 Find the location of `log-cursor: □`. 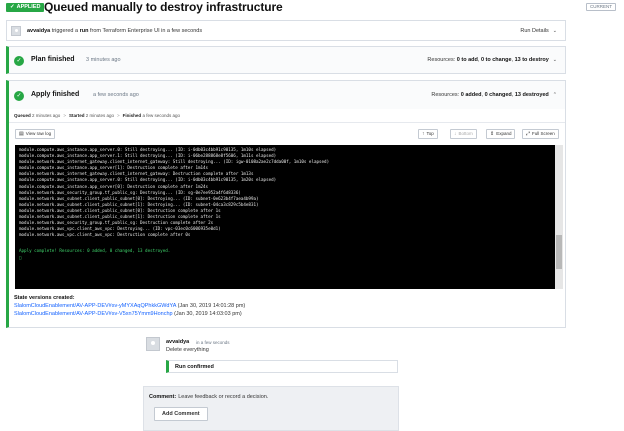

log-cursor: □ is located at coordinates (20, 258).